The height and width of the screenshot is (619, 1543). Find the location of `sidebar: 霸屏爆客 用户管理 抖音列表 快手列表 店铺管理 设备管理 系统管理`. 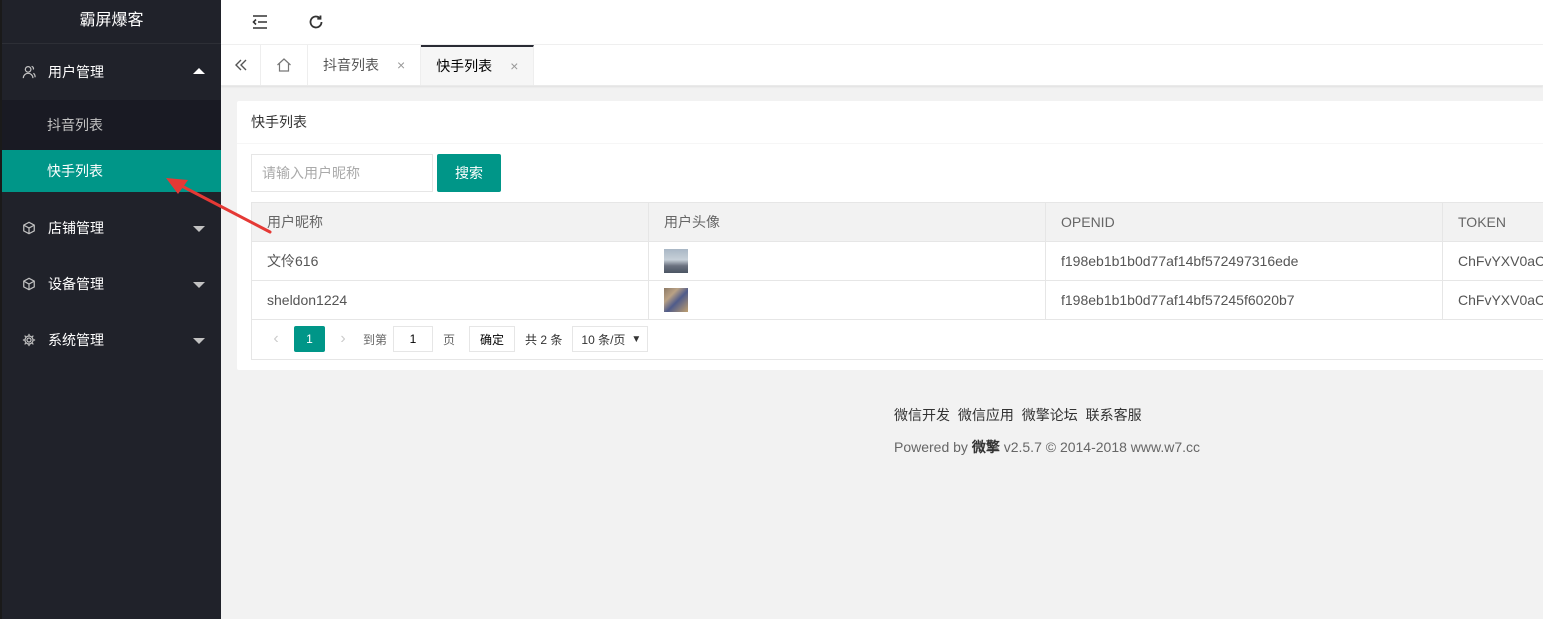

sidebar: 霸屏爆客 用户管理 抖音列表 快手列表 店铺管理 设备管理 系统管理 is located at coordinates (110, 309).